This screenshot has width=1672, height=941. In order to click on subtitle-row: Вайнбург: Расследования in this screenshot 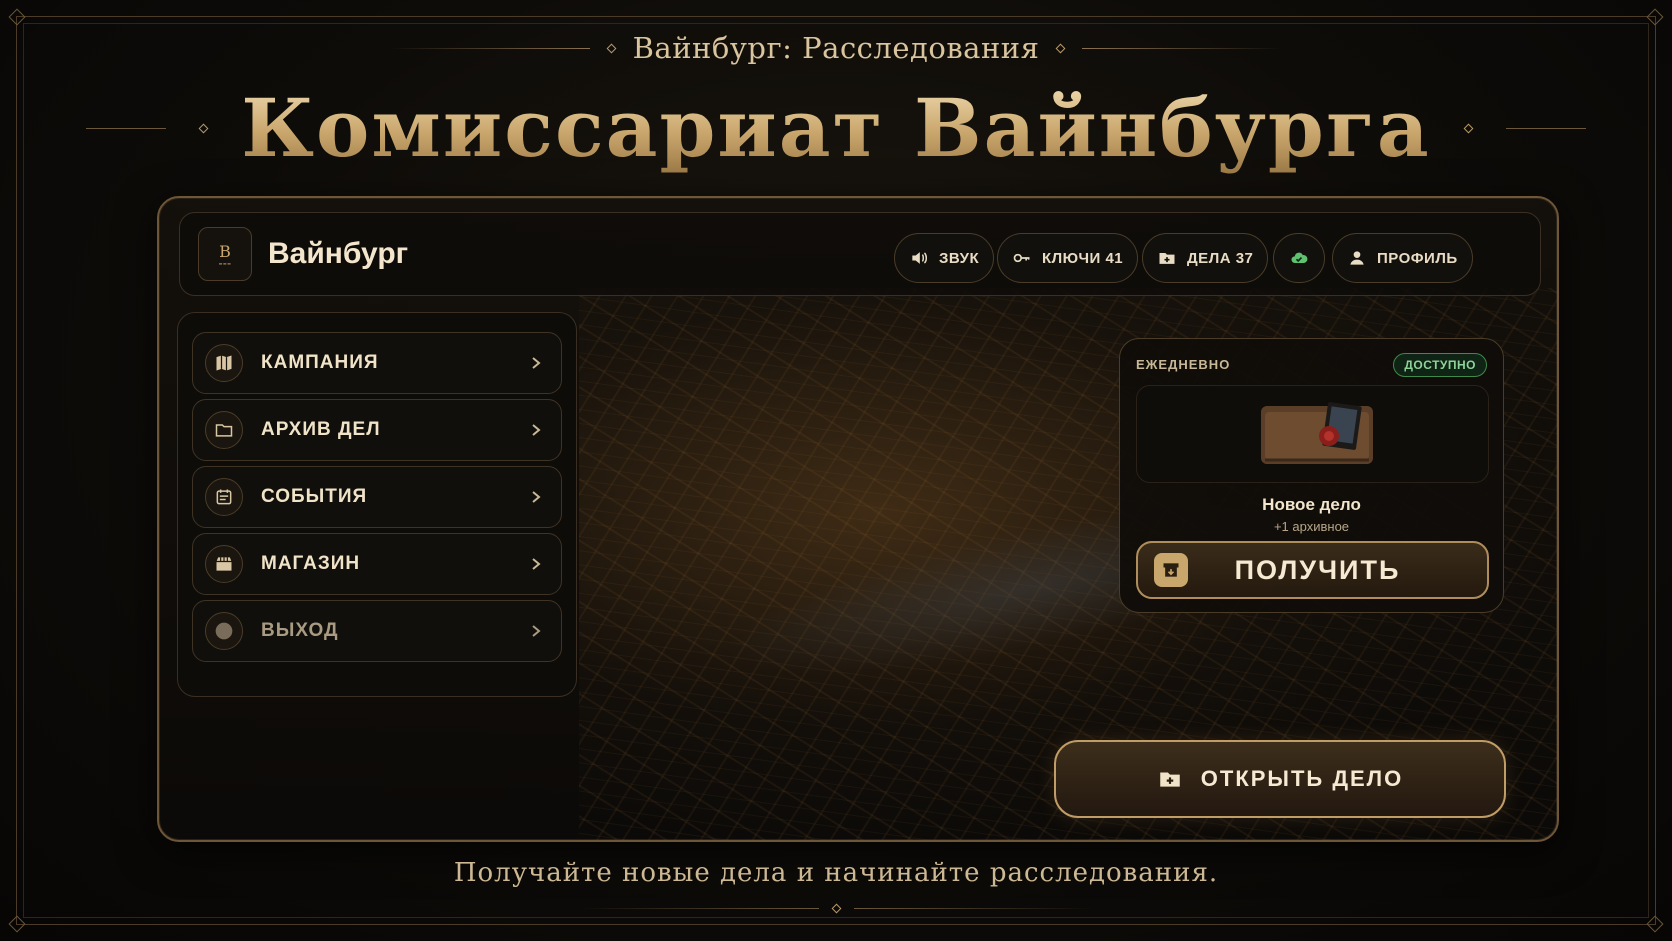, I will do `click(836, 48)`.